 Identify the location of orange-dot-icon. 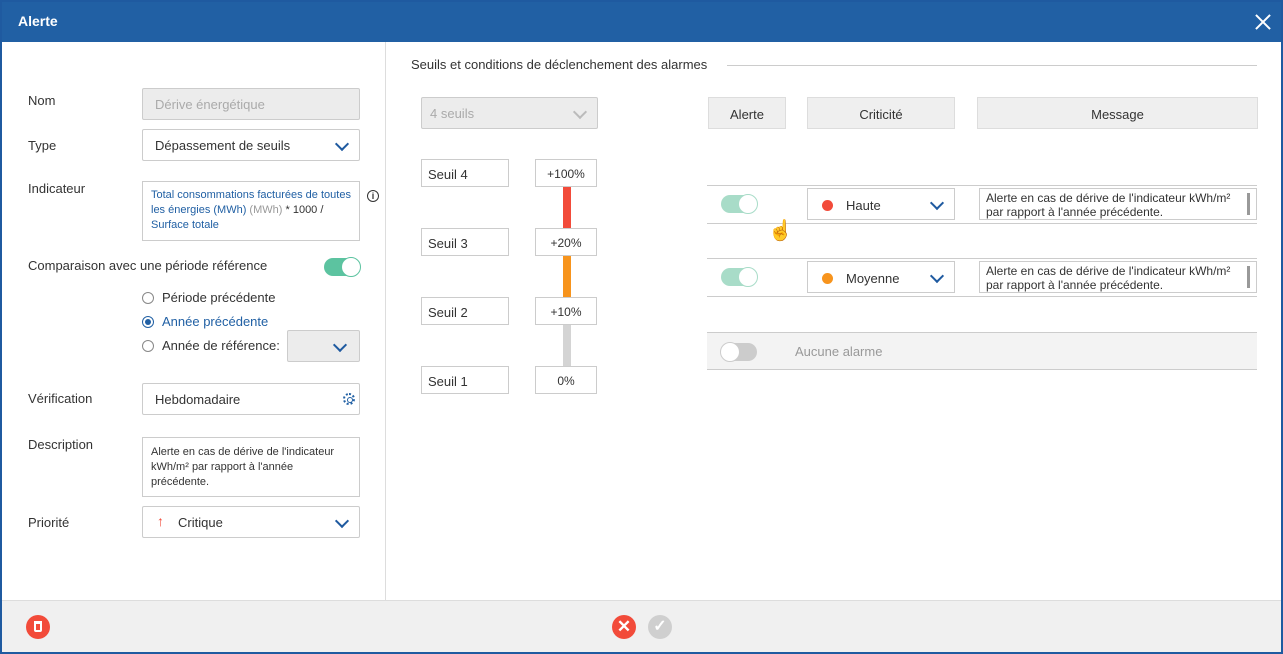
(827, 278).